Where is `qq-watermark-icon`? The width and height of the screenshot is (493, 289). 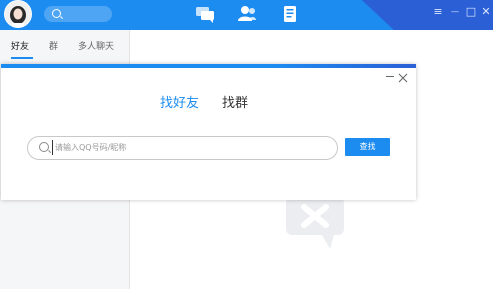 qq-watermark-icon is located at coordinates (315, 223).